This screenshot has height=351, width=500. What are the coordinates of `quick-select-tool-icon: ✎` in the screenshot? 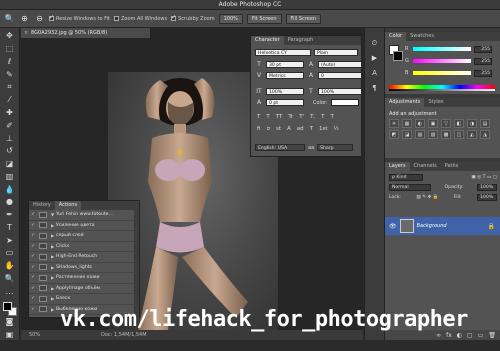 It's located at (10, 74).